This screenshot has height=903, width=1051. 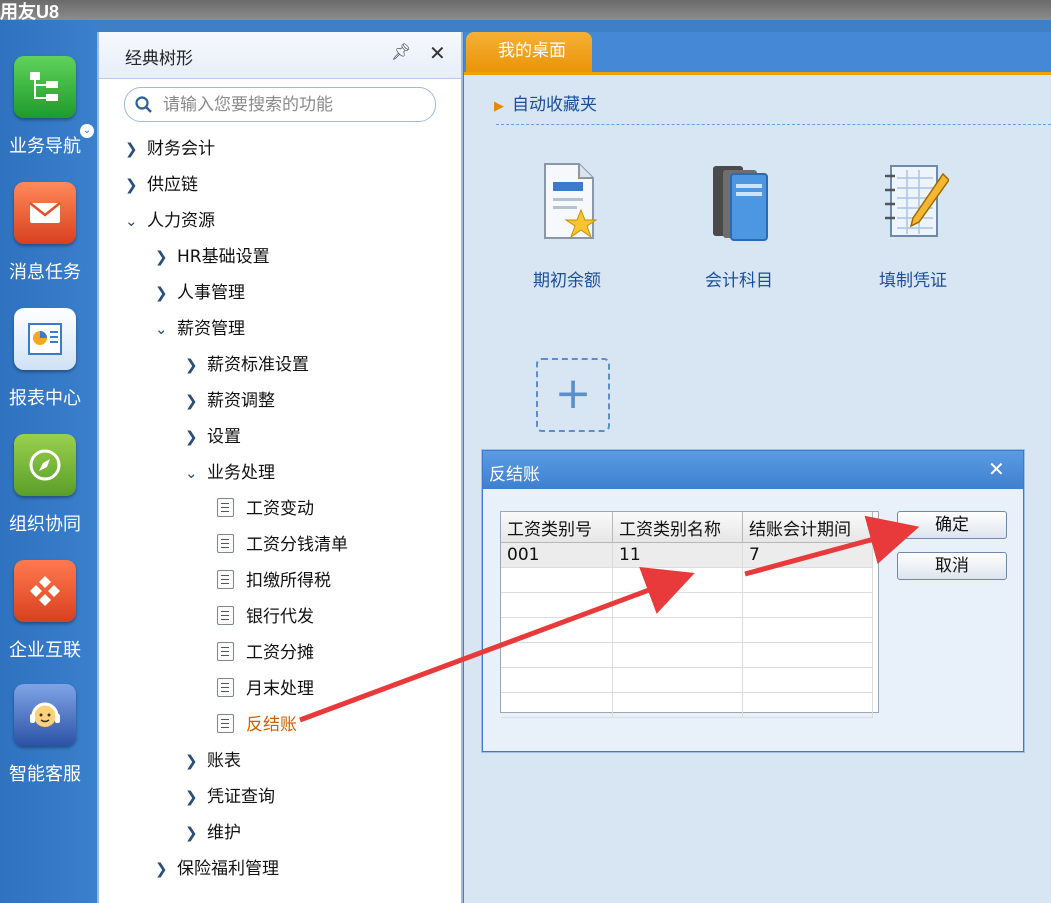 I want to click on report-icon, so click(x=45, y=339).